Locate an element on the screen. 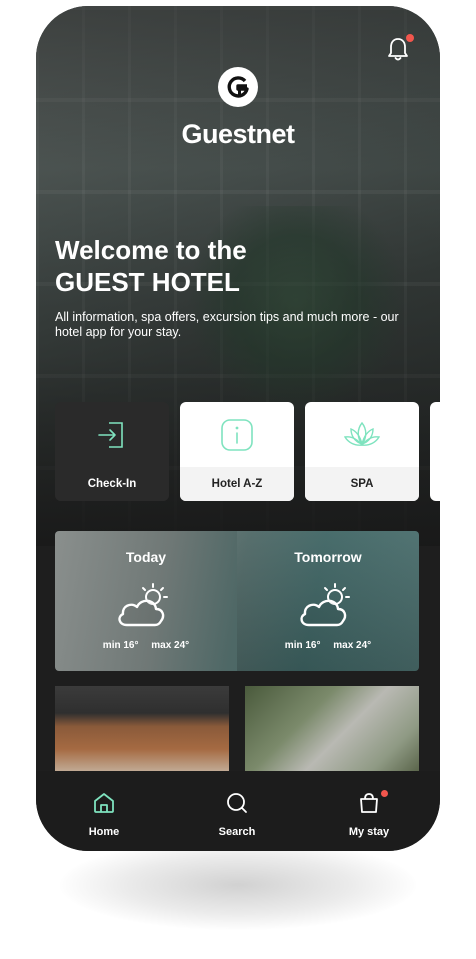  welcome-line-1: Welcome to the is located at coordinates (151, 250).